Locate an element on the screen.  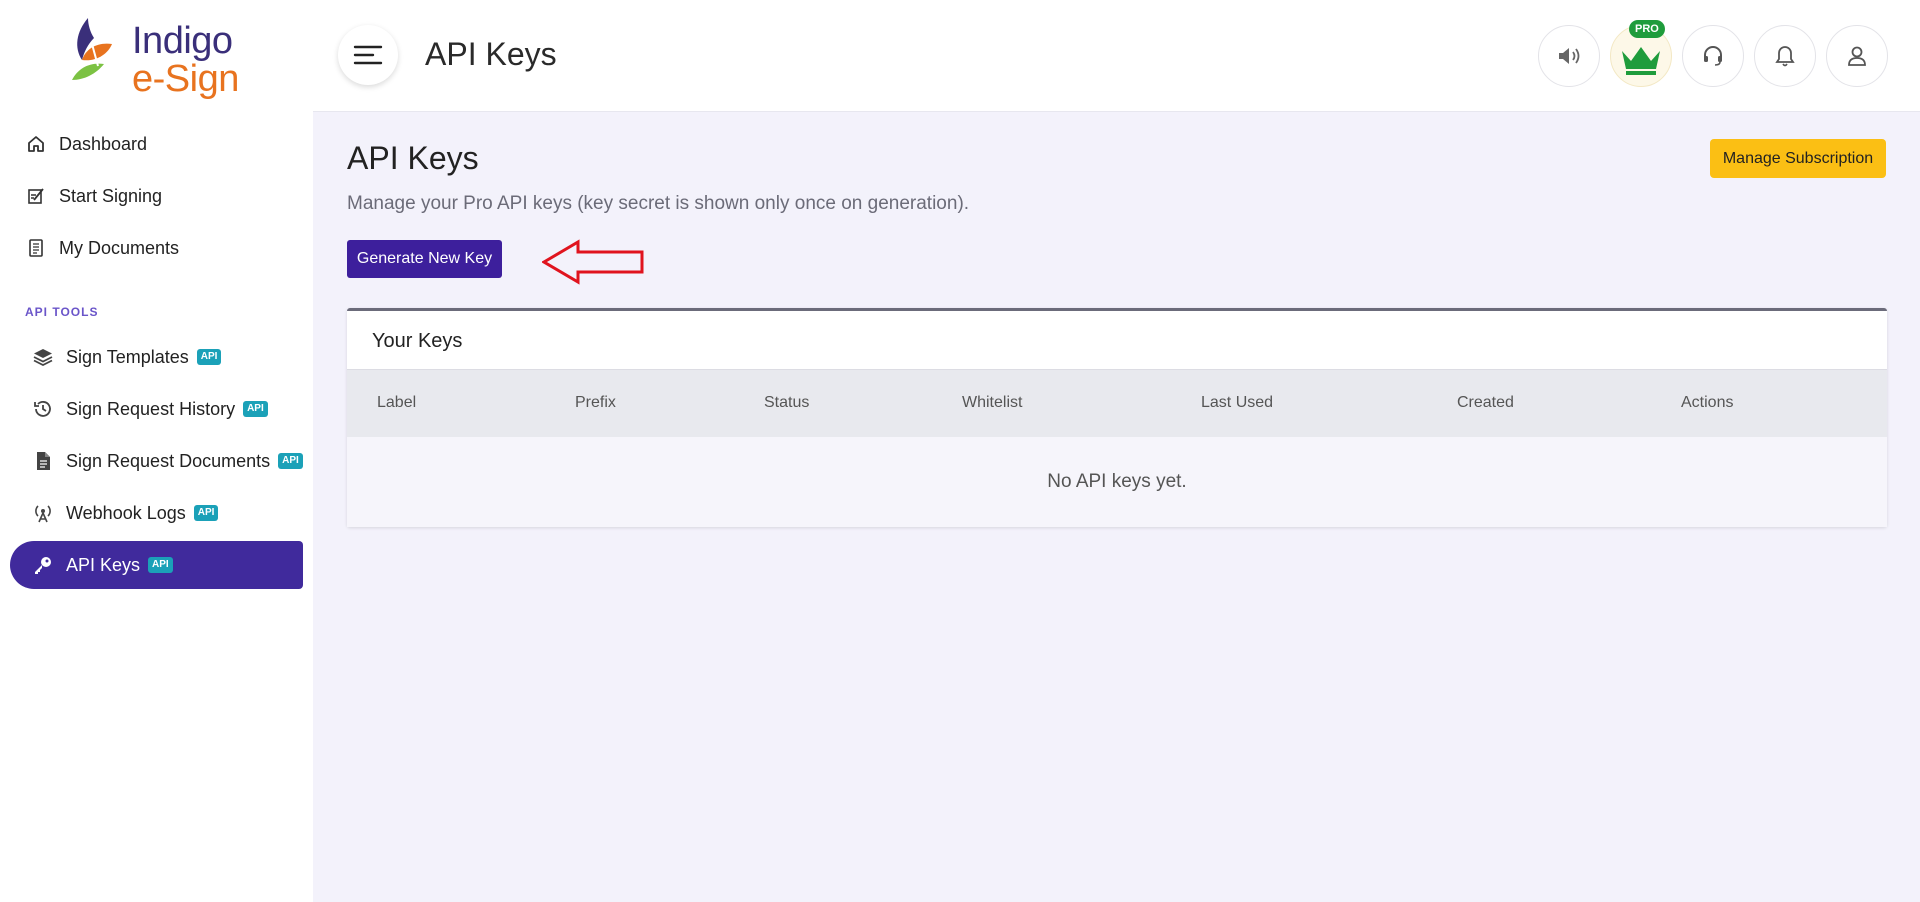
document-icon is located at coordinates (36, 248).